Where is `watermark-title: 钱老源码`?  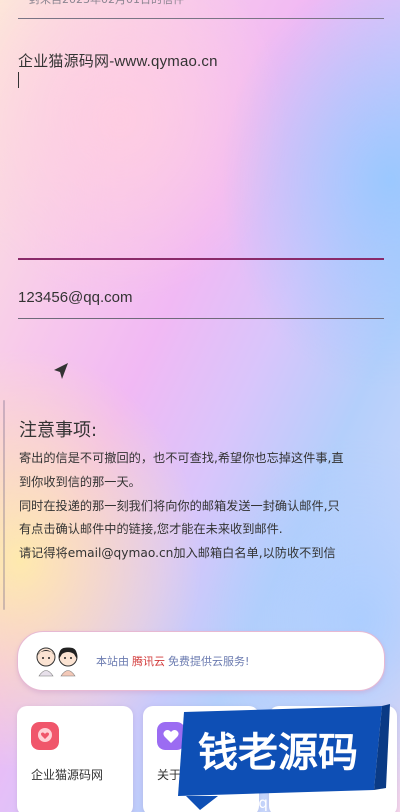
watermark-title: 钱老源码 is located at coordinates (278, 753).